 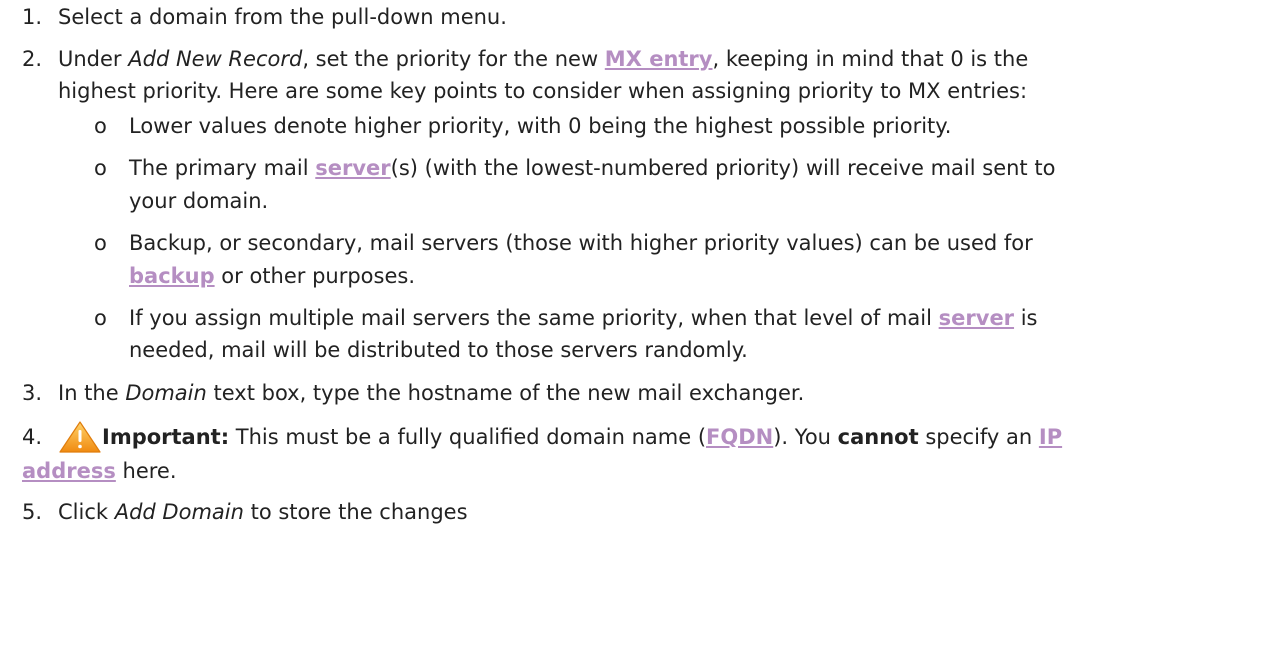 I want to click on text-fragment: is, so click(x=1026, y=318).